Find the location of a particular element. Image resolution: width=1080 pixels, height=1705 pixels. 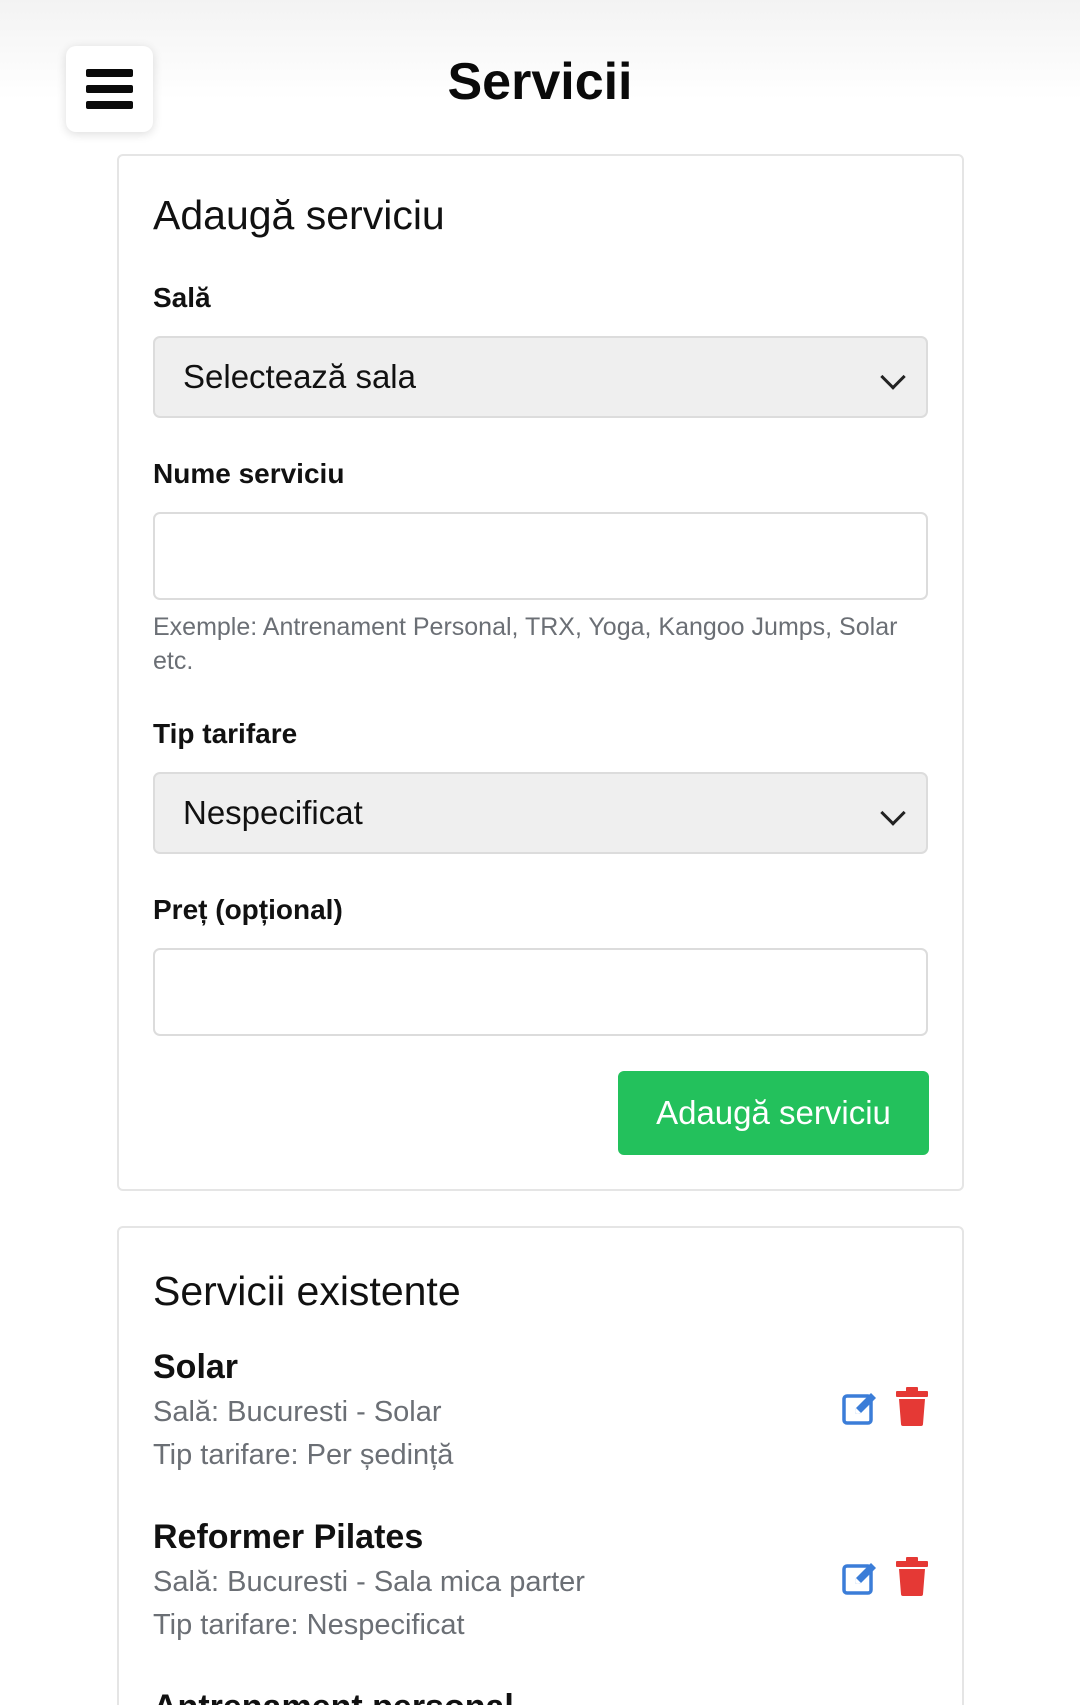

service-name-label: Nume serviciu is located at coordinates (249, 473).